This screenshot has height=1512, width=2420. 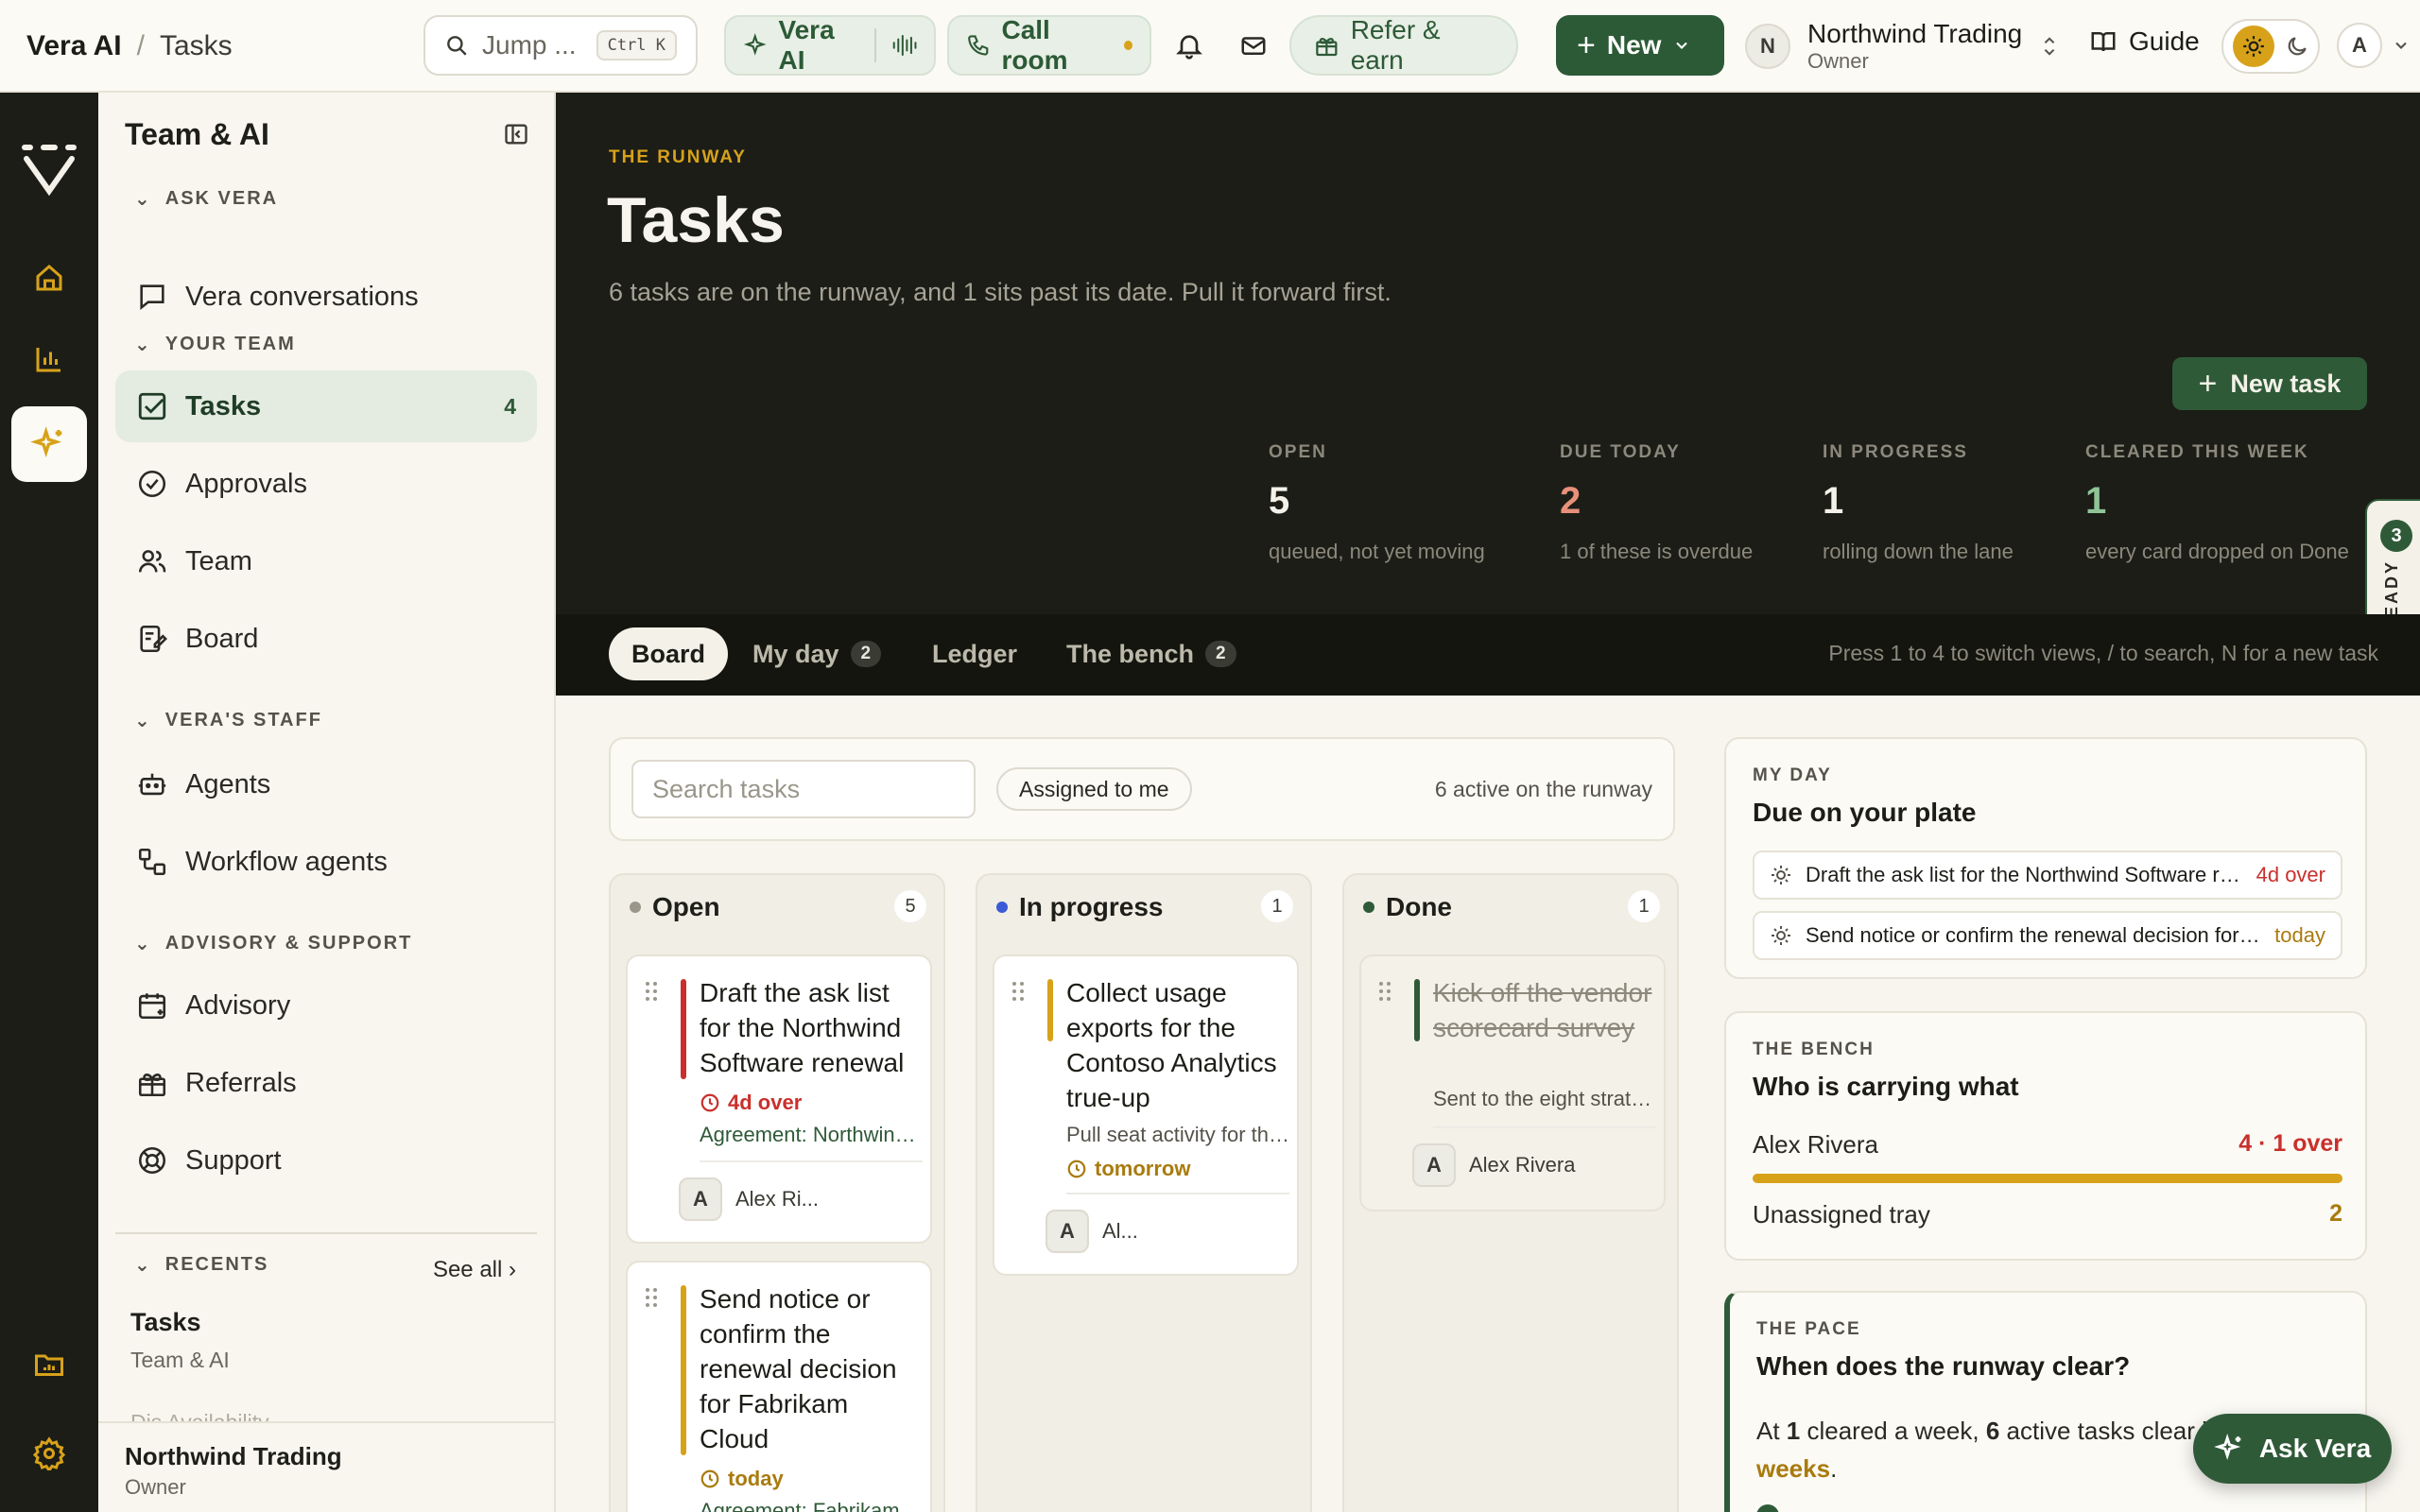 What do you see at coordinates (1434, 1165) in the screenshot?
I see `assignee-avatar: A` at bounding box center [1434, 1165].